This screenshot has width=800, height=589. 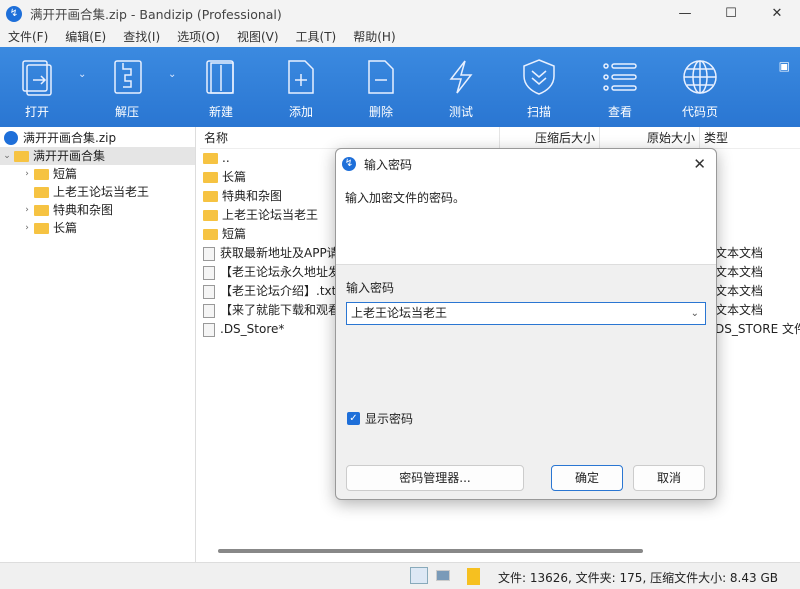 I want to click on column-headers: 名称 压缩后大小 原始大小 类型, so click(x=500, y=138).